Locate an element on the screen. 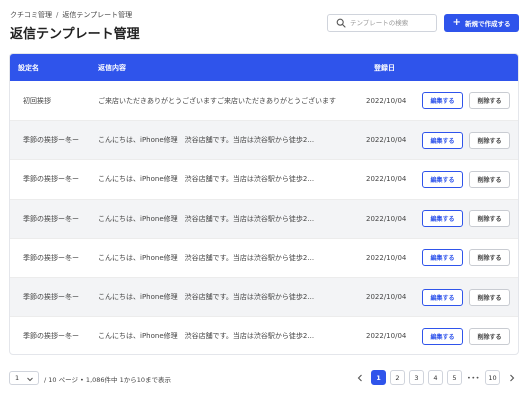 The width and height of the screenshot is (528, 398). new-template-button: + 新規で作成する is located at coordinates (481, 23).